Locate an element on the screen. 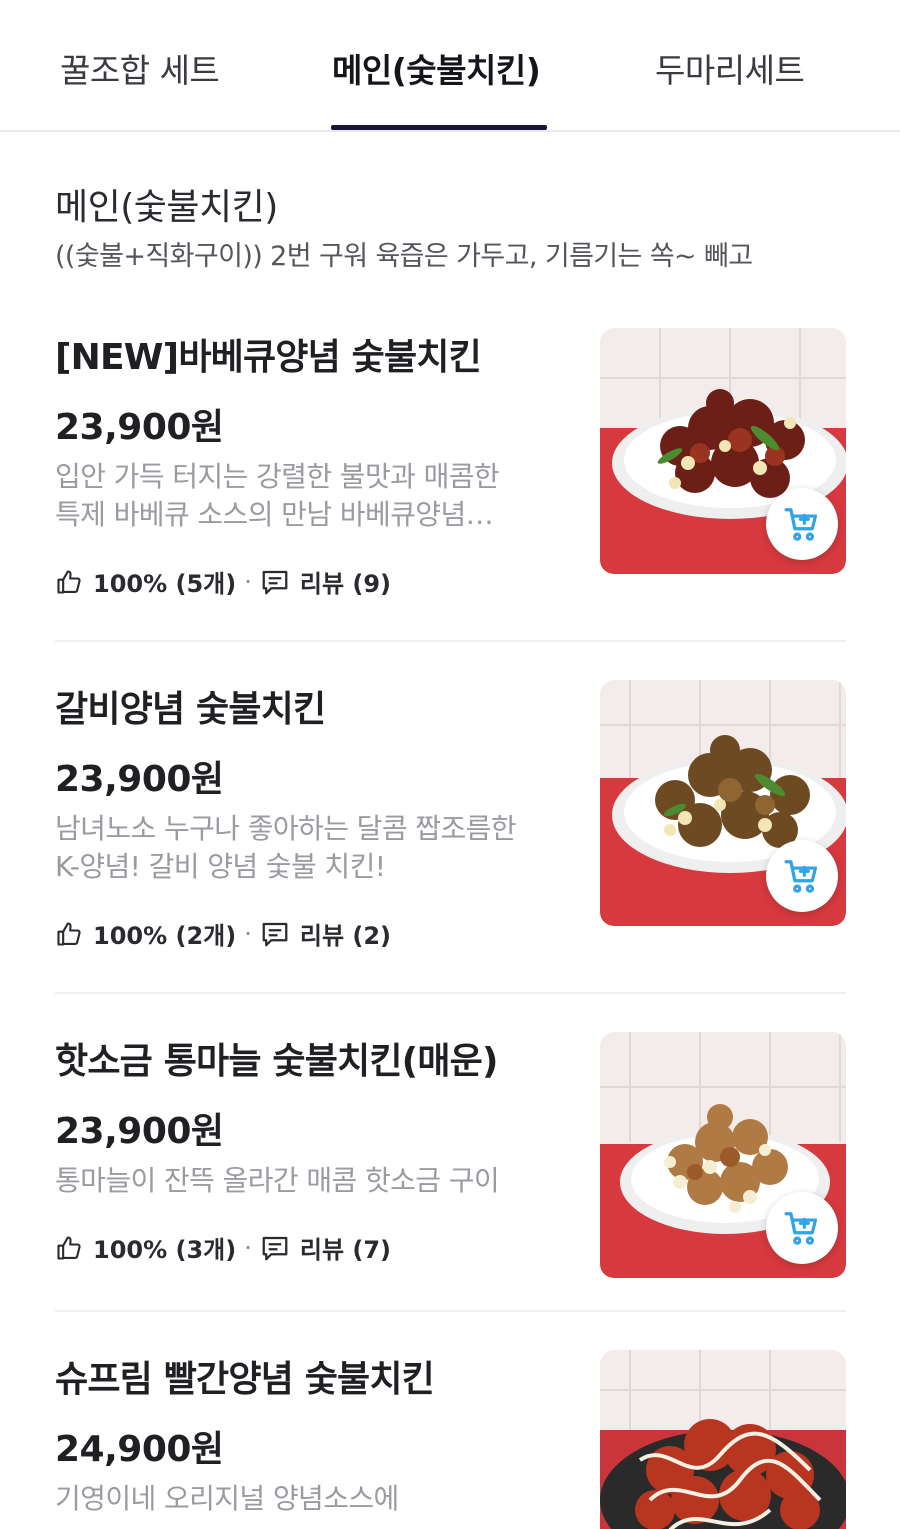 The image size is (900, 1529). category-tabs: 꿀조합 세트 메인(숯불치킨) 두마리세트 is located at coordinates (450, 66).